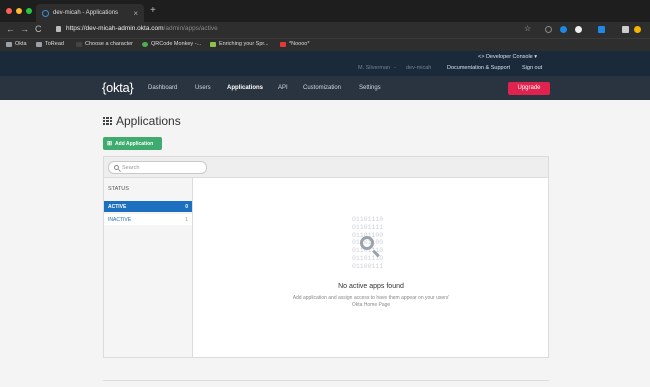  What do you see at coordinates (325, 11) in the screenshot?
I see `browser-tab-bar: dev-micah - Applications × +` at bounding box center [325, 11].